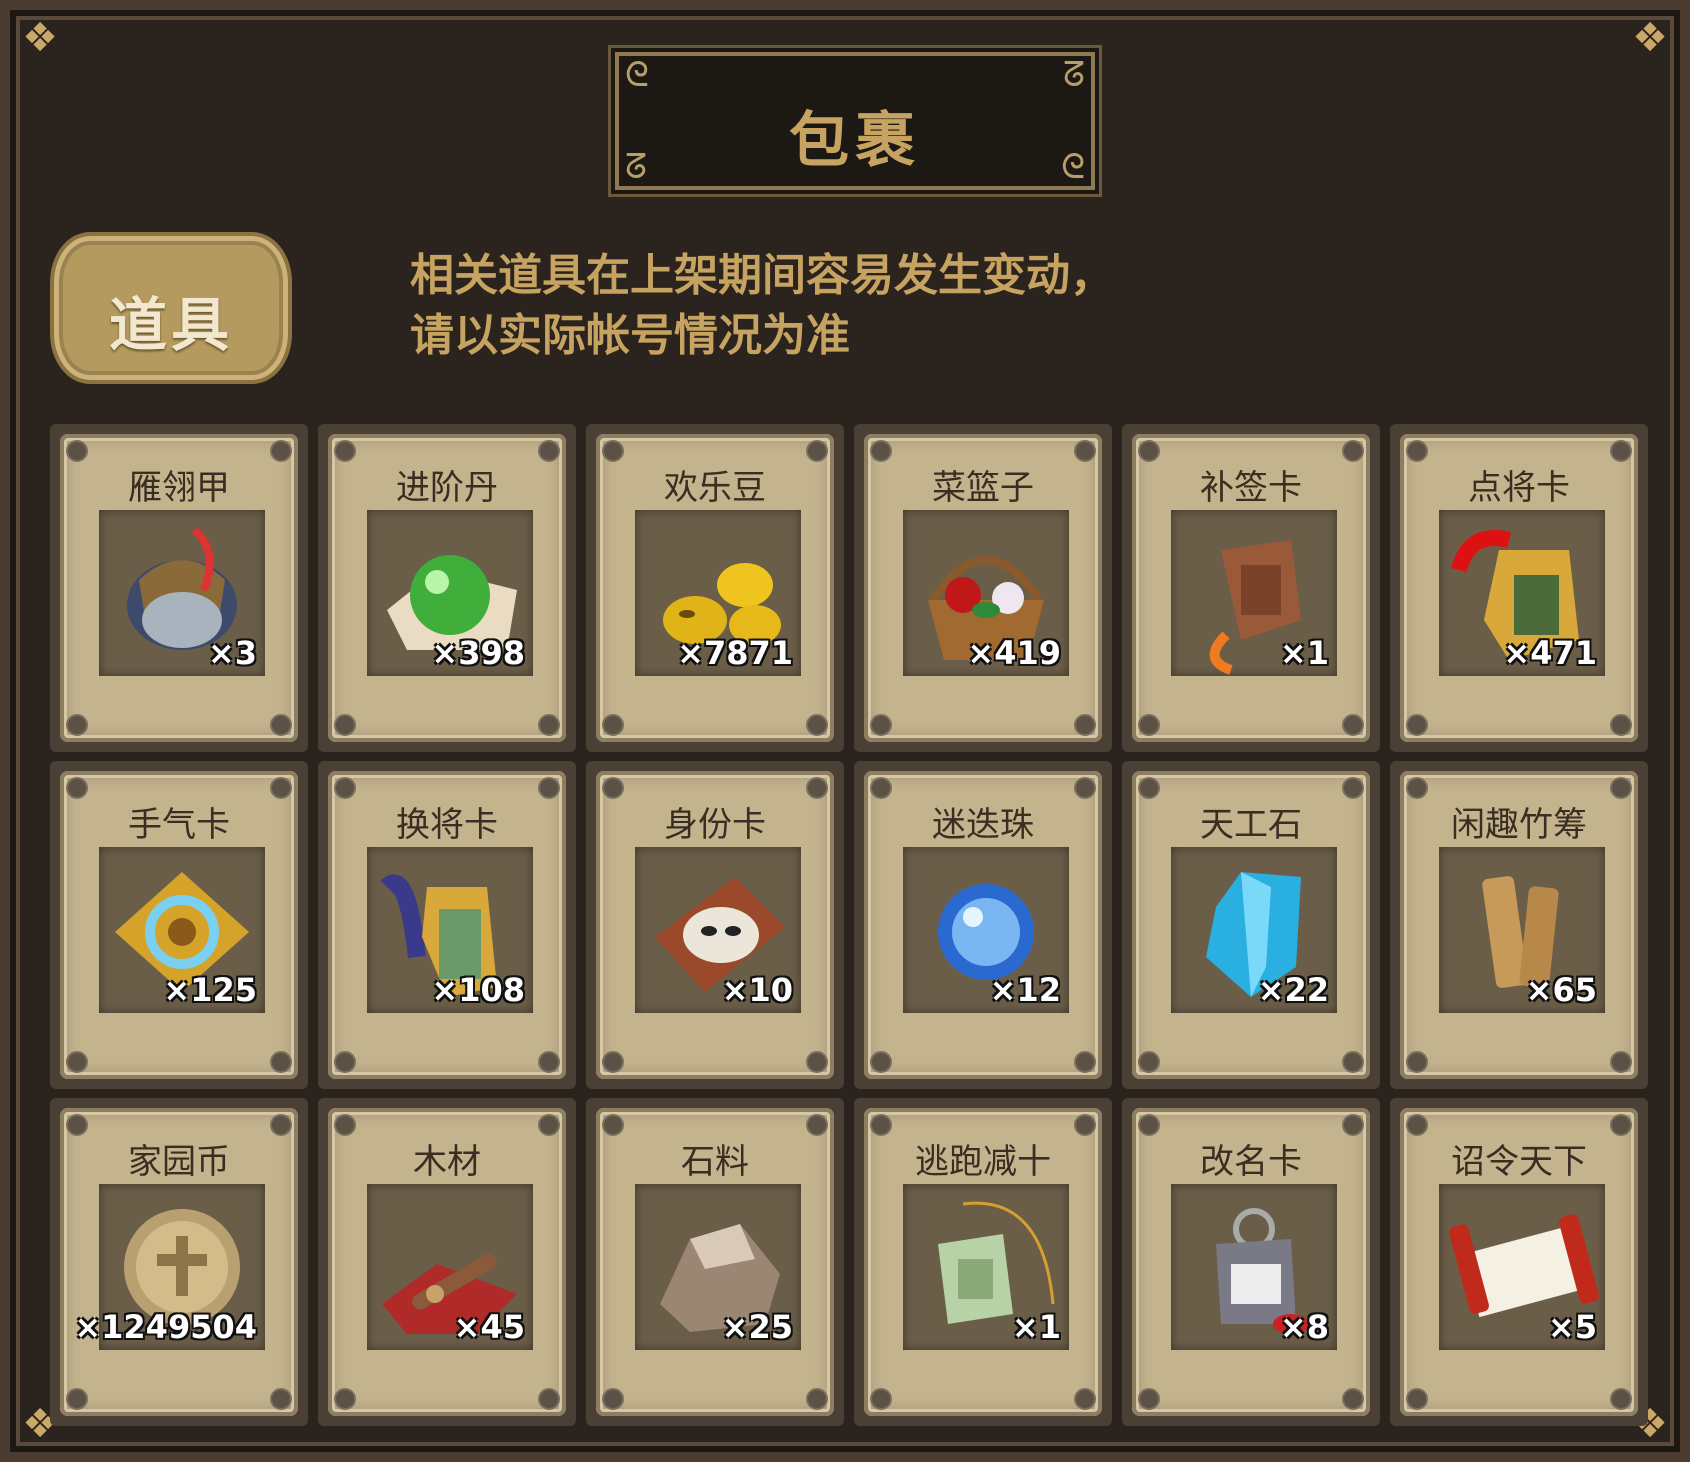 The height and width of the screenshot is (1462, 1690). Describe the element at coordinates (179, 825) in the screenshot. I see `item-name: 手气卡` at that location.